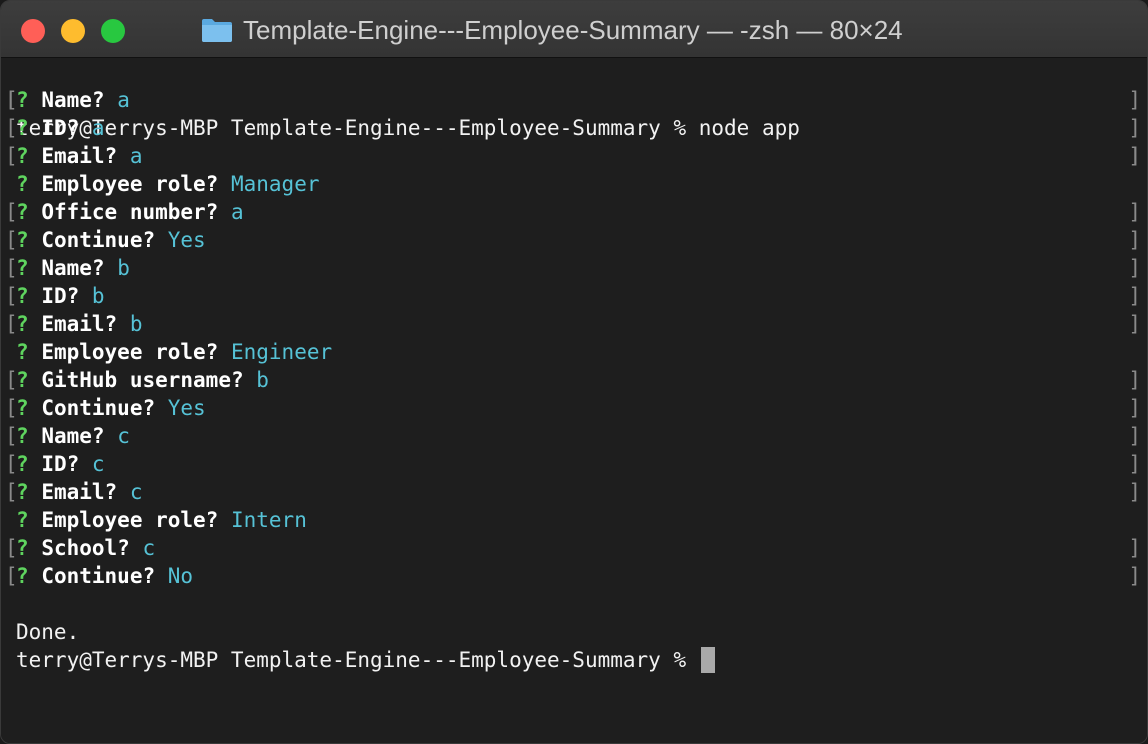 Image resolution: width=1148 pixels, height=744 pixels. What do you see at coordinates (104, 576) in the screenshot?
I see `prompt-answer-content: ? Continue? No` at bounding box center [104, 576].